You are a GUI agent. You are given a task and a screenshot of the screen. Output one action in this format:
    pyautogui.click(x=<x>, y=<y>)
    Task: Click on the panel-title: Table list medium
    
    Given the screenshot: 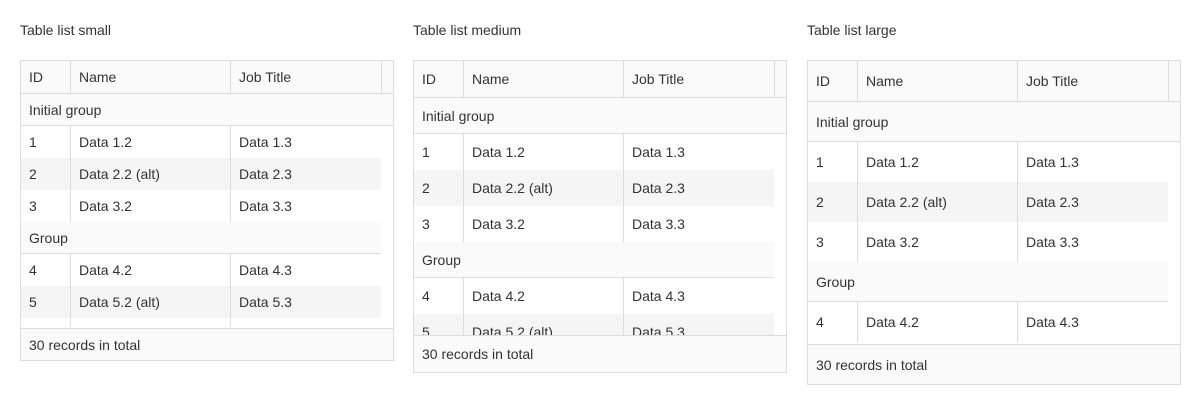 What is the action you would take?
    pyautogui.click(x=467, y=30)
    